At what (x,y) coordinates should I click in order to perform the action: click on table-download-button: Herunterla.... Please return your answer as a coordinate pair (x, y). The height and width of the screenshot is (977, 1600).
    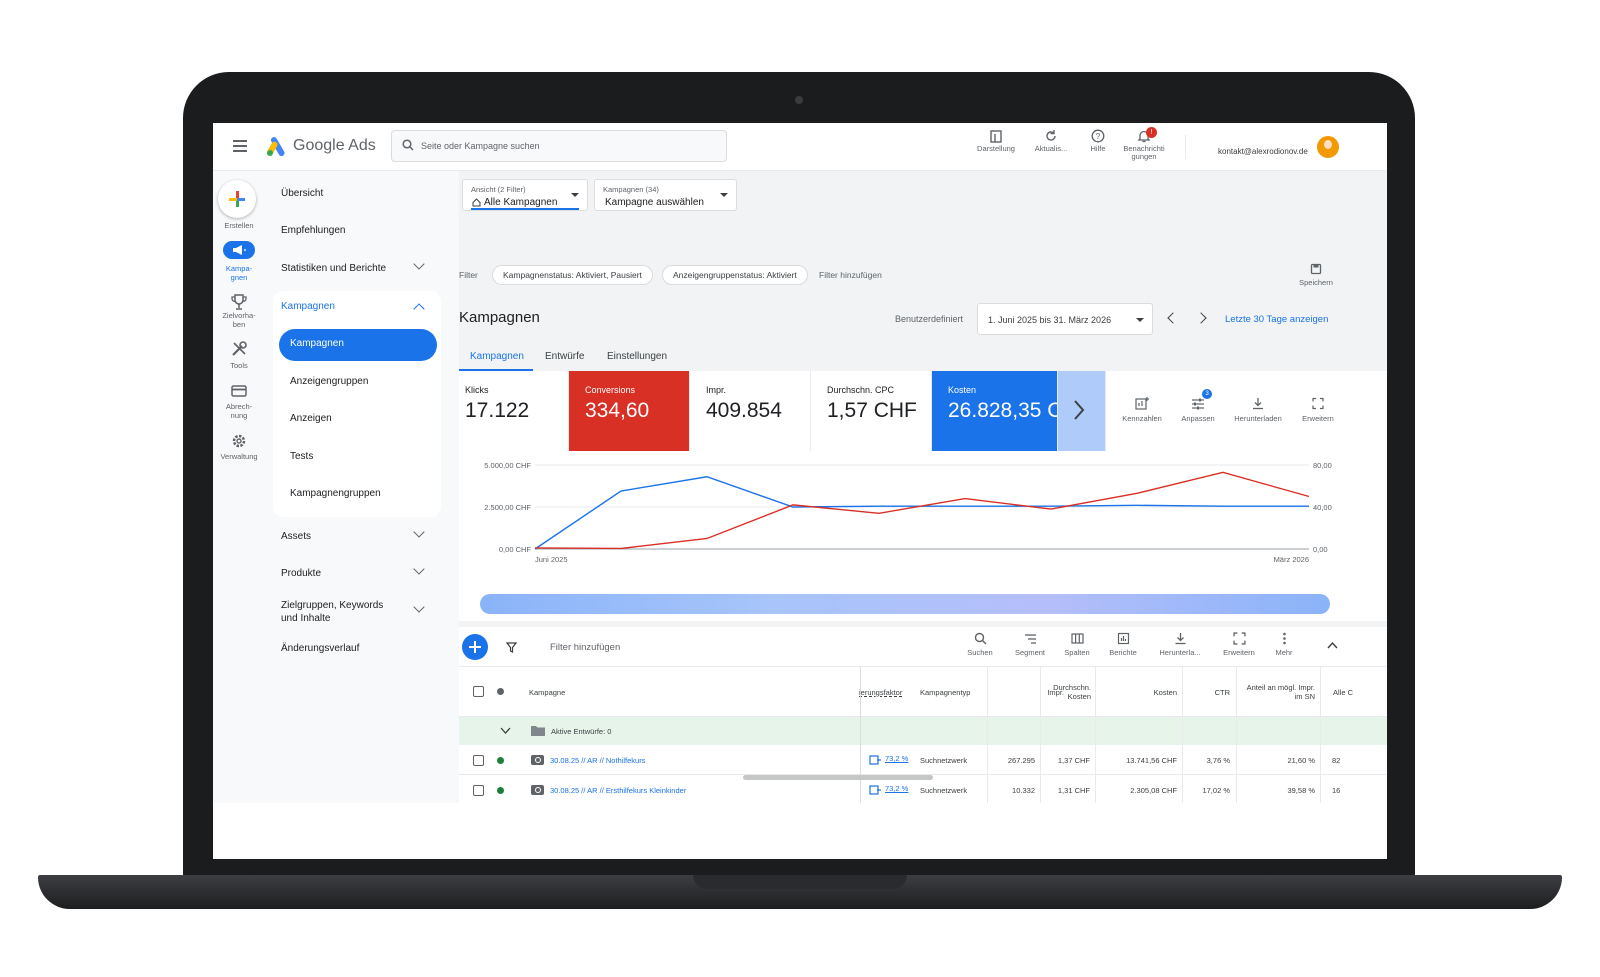
    Looking at the image, I should click on (1180, 644).